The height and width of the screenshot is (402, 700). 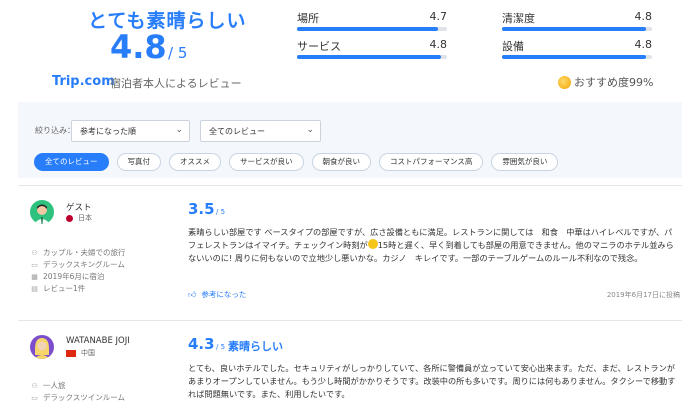 What do you see at coordinates (643, 295) in the screenshot?
I see `review-post-date: 2019年6月17日に投稿` at bounding box center [643, 295].